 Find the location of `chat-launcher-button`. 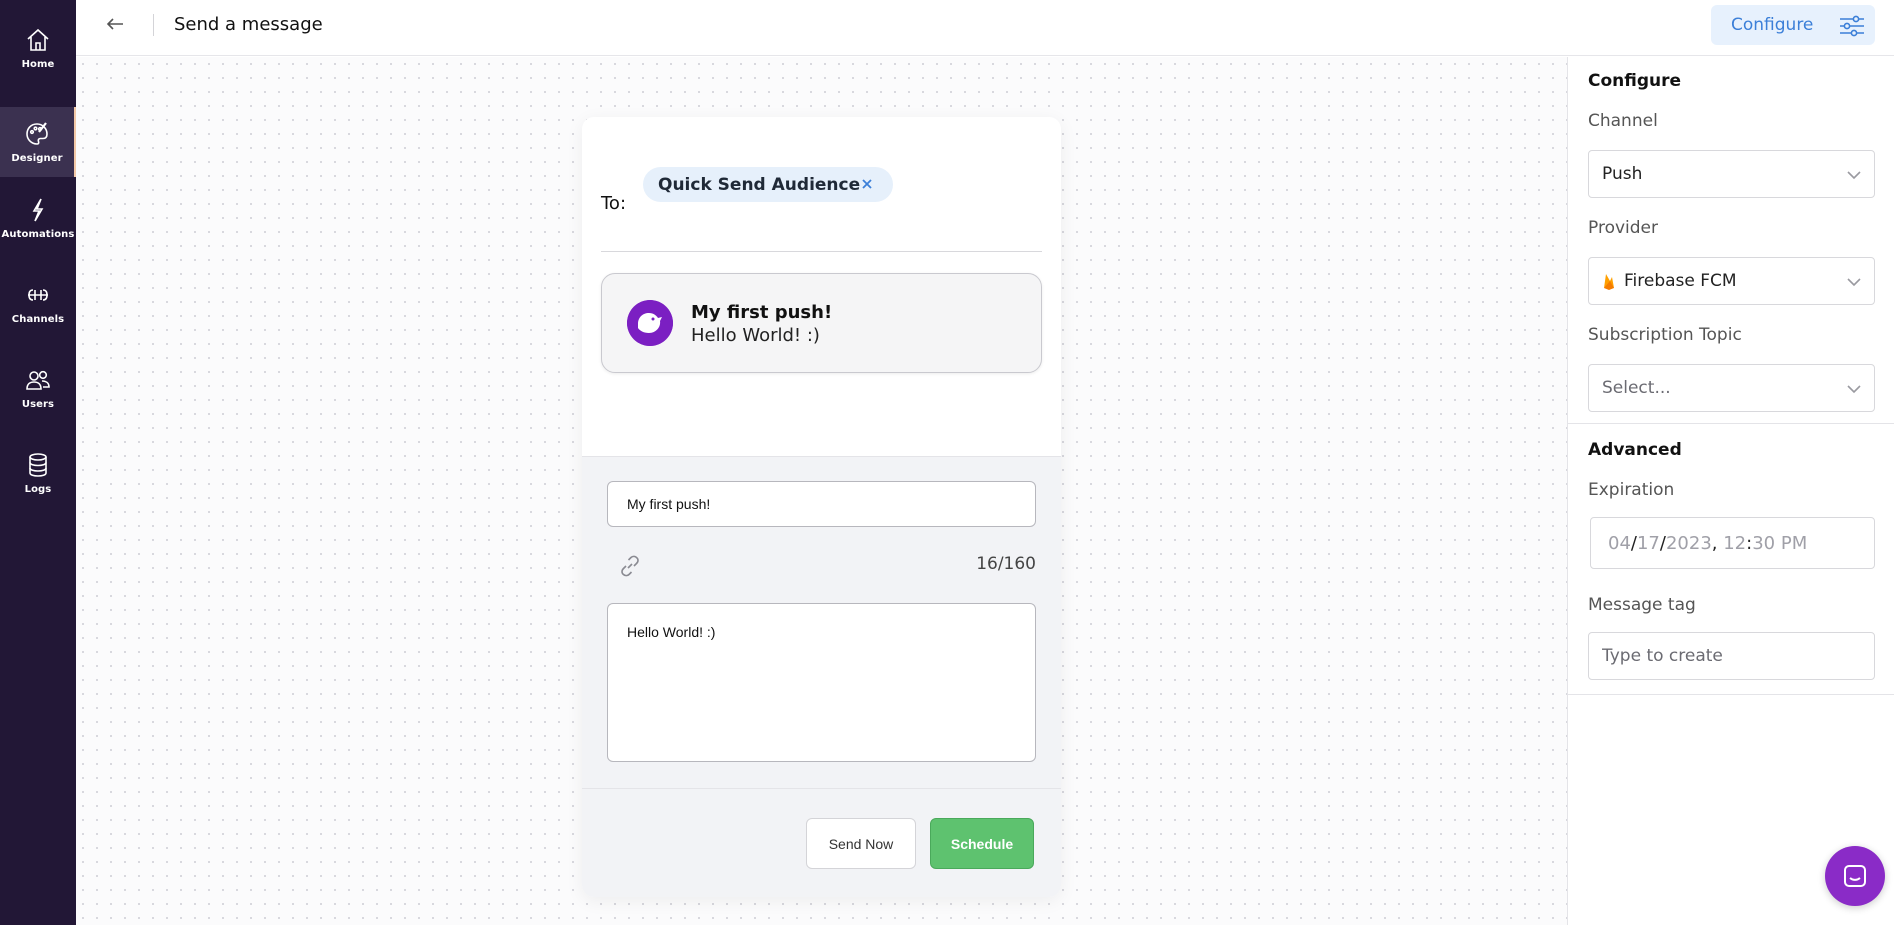

chat-launcher-button is located at coordinates (1855, 876).